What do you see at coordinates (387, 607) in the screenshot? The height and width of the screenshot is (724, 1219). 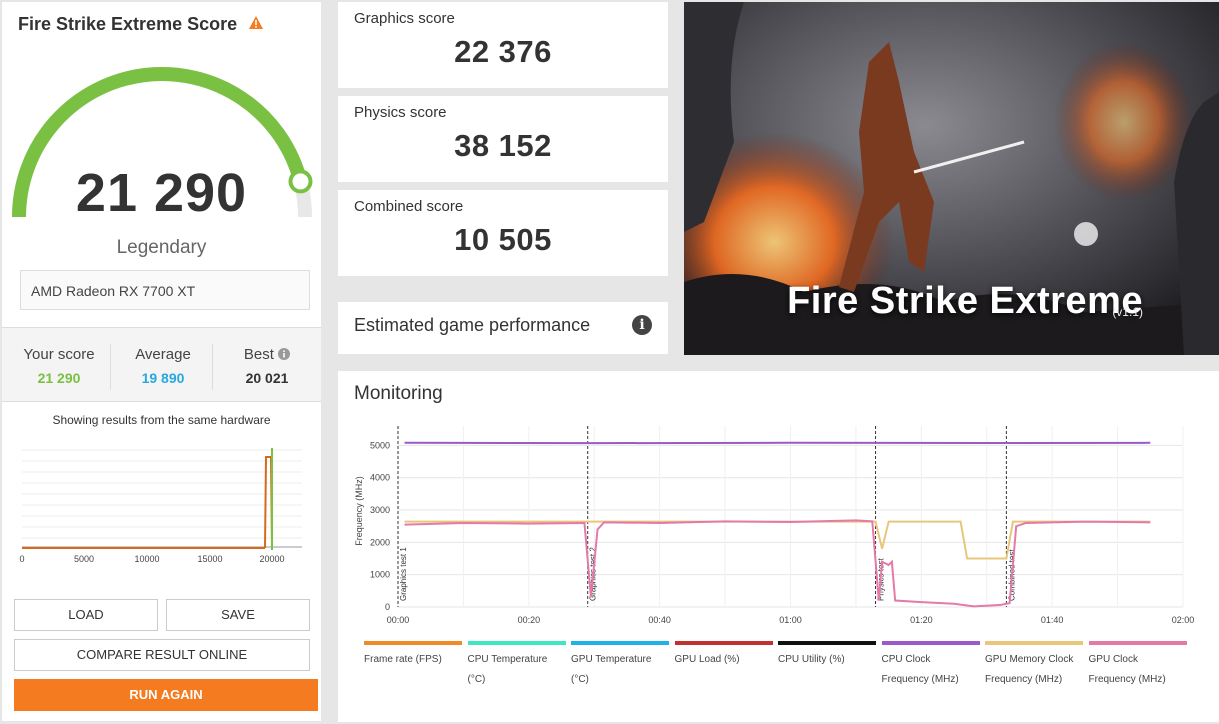 I see `monitoring-ytick: 0` at bounding box center [387, 607].